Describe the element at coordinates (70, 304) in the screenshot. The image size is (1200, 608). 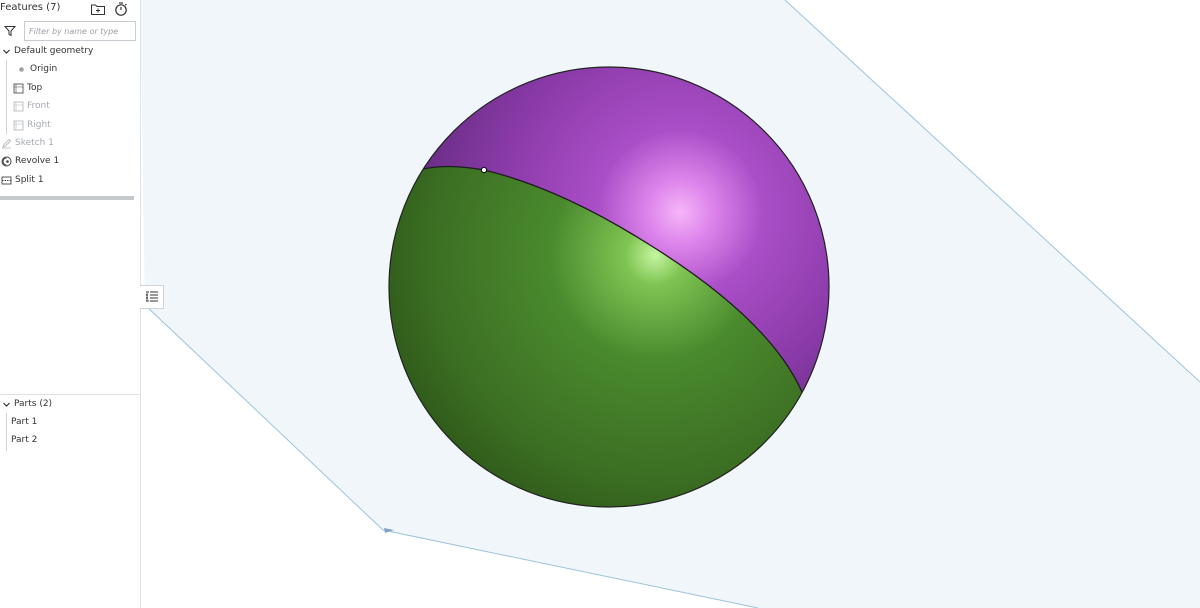
I see `feature-panel: Features (7) Default geometry Origin` at that location.